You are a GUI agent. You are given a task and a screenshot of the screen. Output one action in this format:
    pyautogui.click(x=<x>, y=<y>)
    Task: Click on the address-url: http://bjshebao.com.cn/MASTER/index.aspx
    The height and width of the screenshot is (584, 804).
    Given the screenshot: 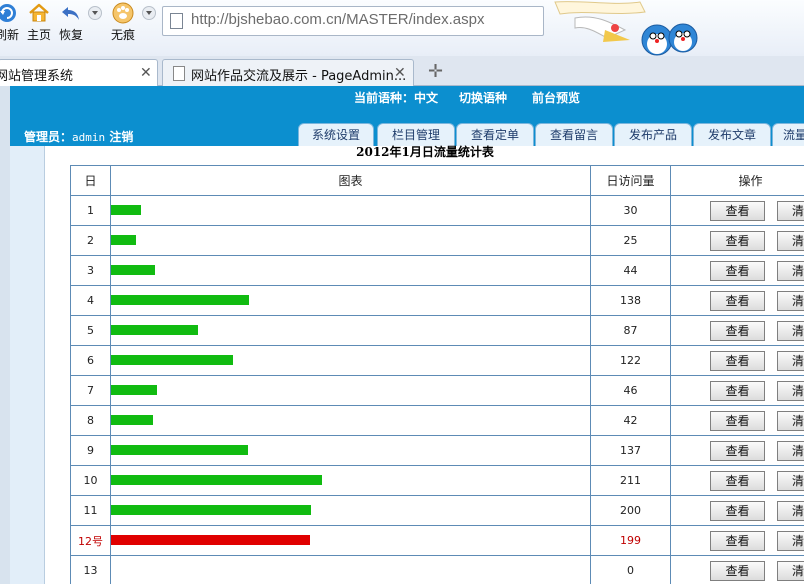 What is the action you would take?
    pyautogui.click(x=337, y=19)
    